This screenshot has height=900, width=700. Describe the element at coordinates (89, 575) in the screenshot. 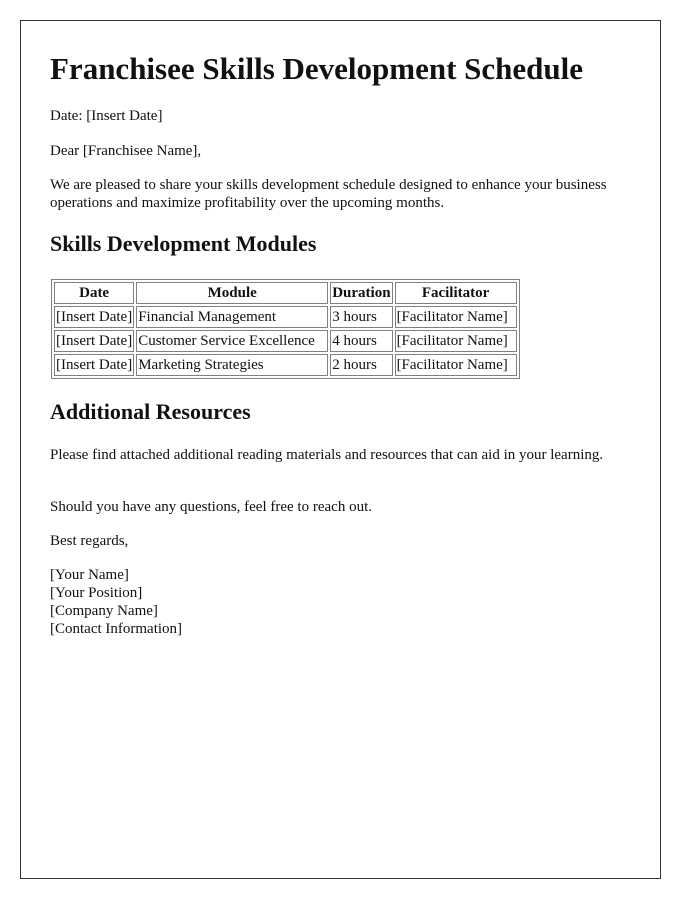

I see `signature-name: [Your Name]` at that location.